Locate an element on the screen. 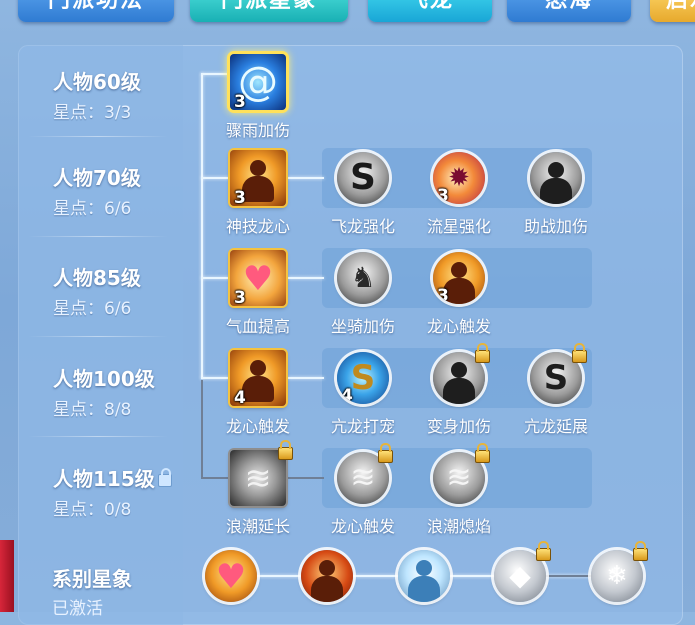 The image size is (695, 625). dragon-icon: S is located at coordinates (363, 177).